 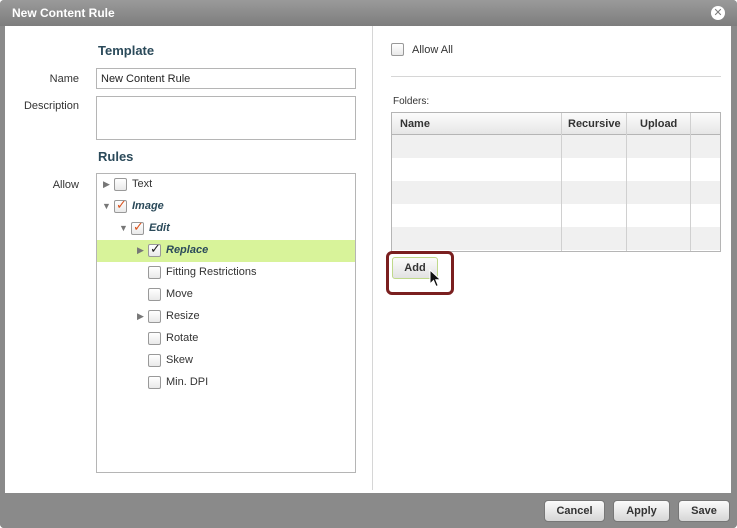 What do you see at coordinates (226, 78) in the screenshot?
I see `name-input` at bounding box center [226, 78].